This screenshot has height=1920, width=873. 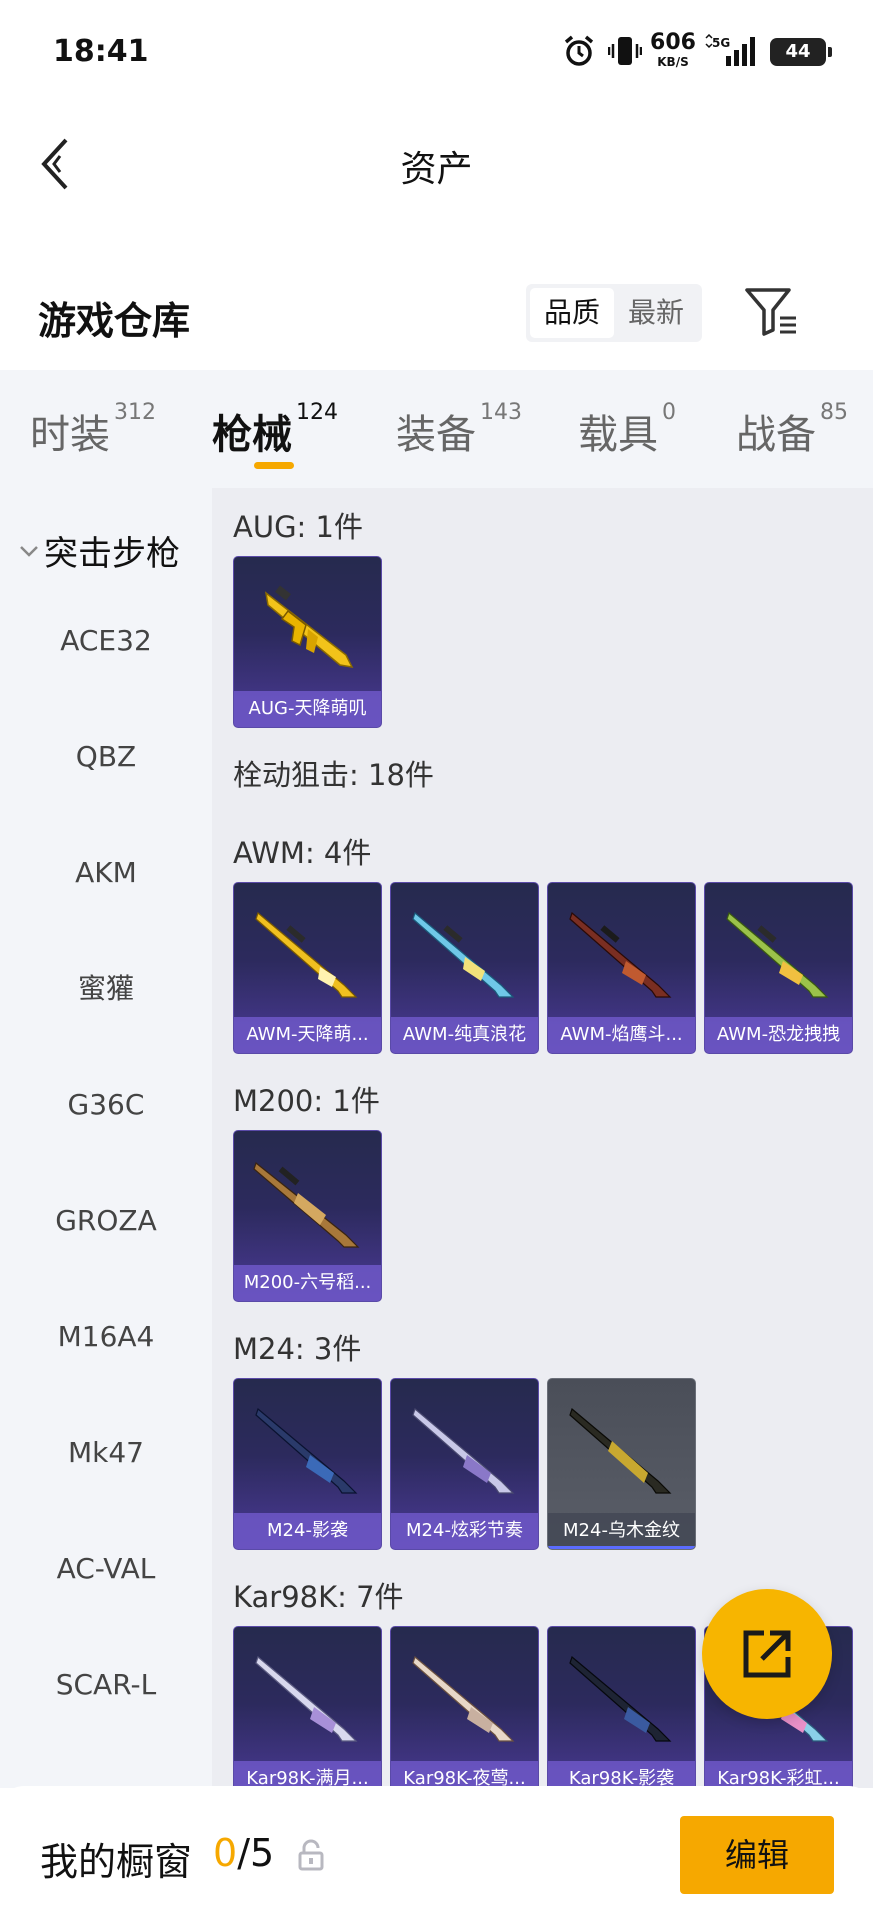 I want to click on sidebar-item-qbz: QBZ, so click(x=106, y=757).